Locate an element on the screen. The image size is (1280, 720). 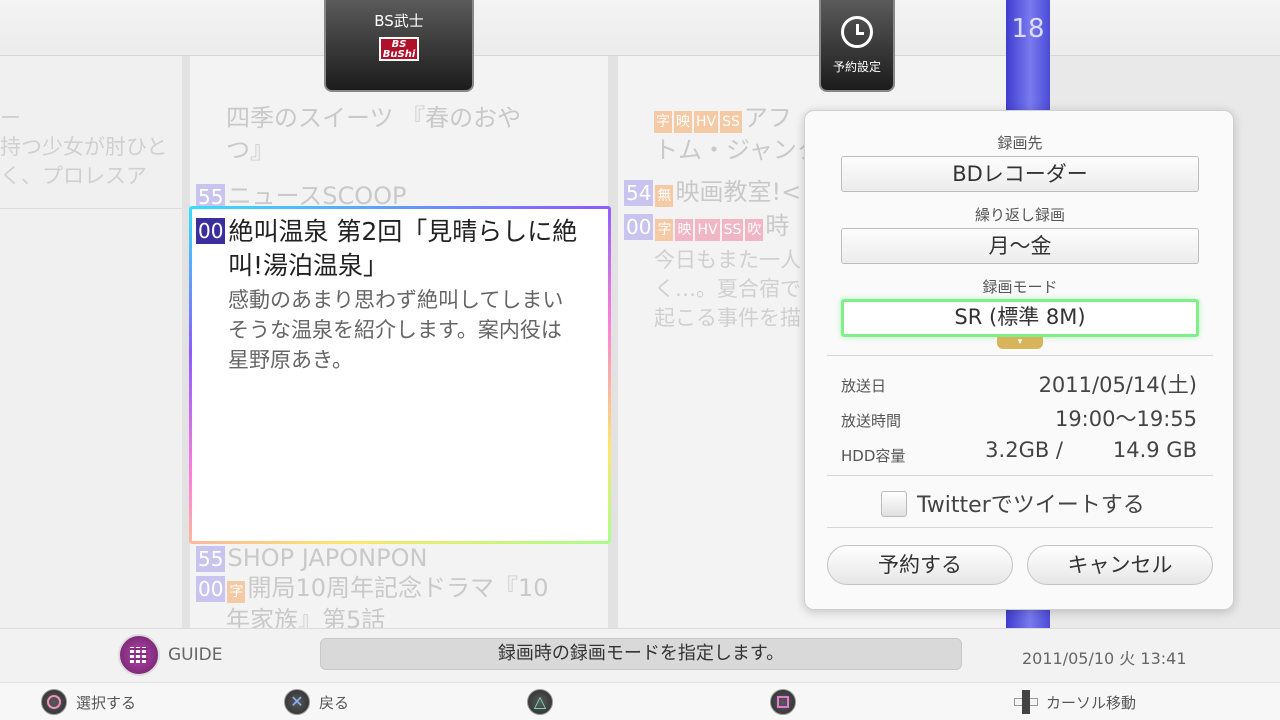
reservation-settings-tab: 予約設定 is located at coordinates (857, 46).